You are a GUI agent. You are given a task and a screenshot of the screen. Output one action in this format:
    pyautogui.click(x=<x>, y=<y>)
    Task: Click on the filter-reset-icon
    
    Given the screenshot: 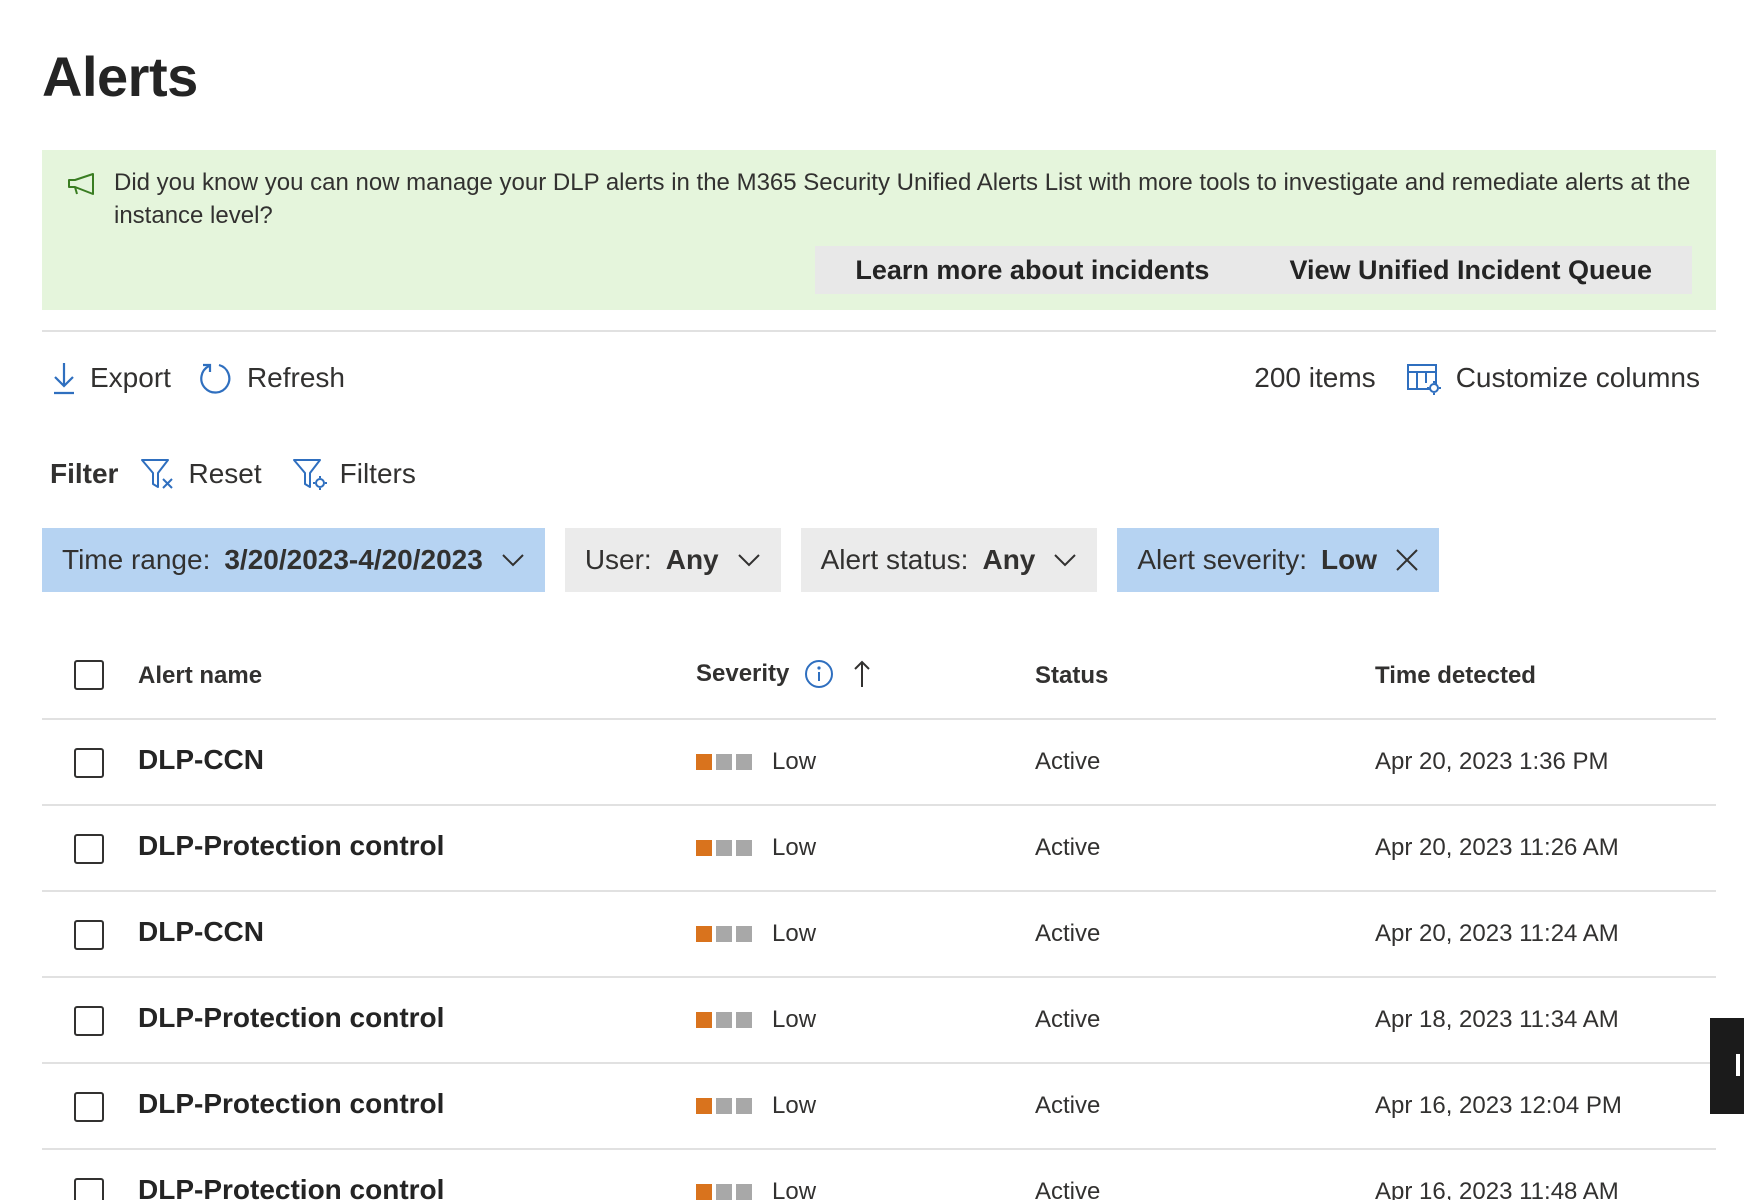 What is the action you would take?
    pyautogui.click(x=157, y=474)
    